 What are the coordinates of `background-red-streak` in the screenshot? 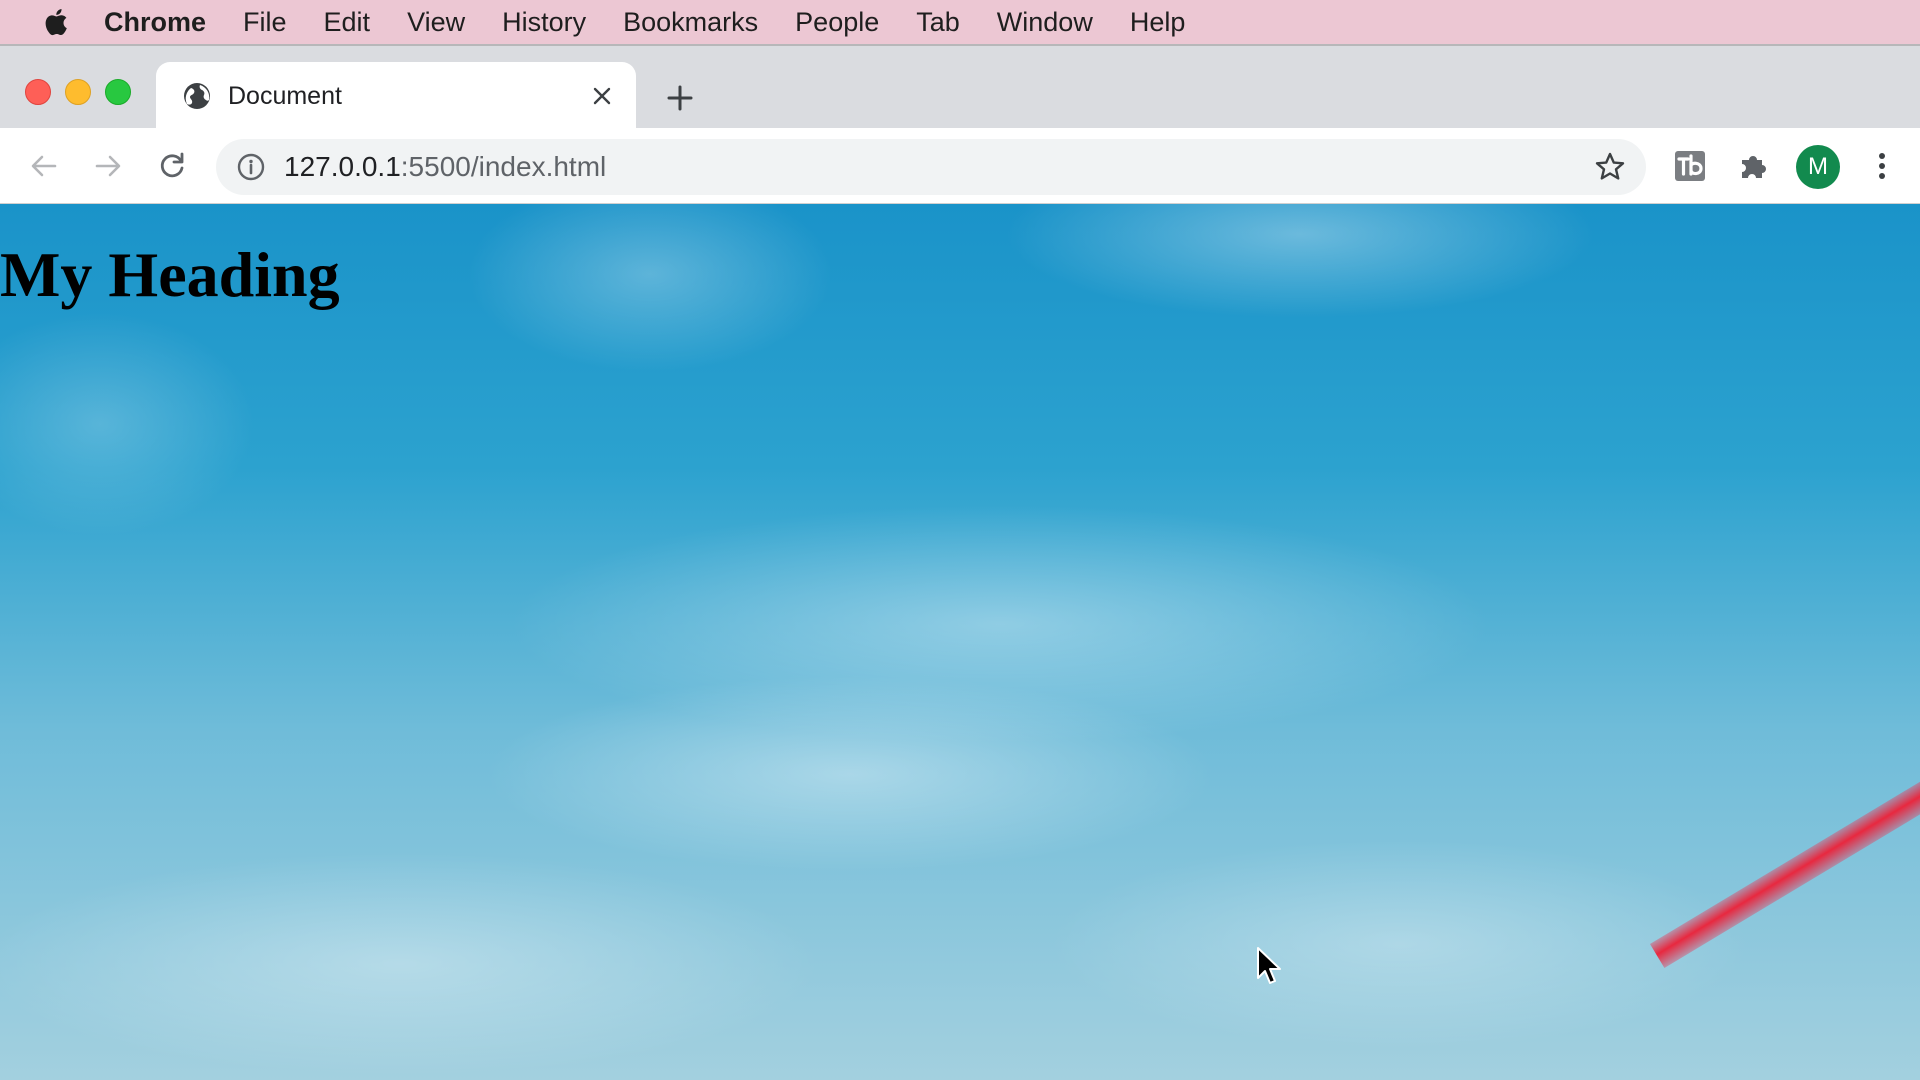 It's located at (1785, 848).